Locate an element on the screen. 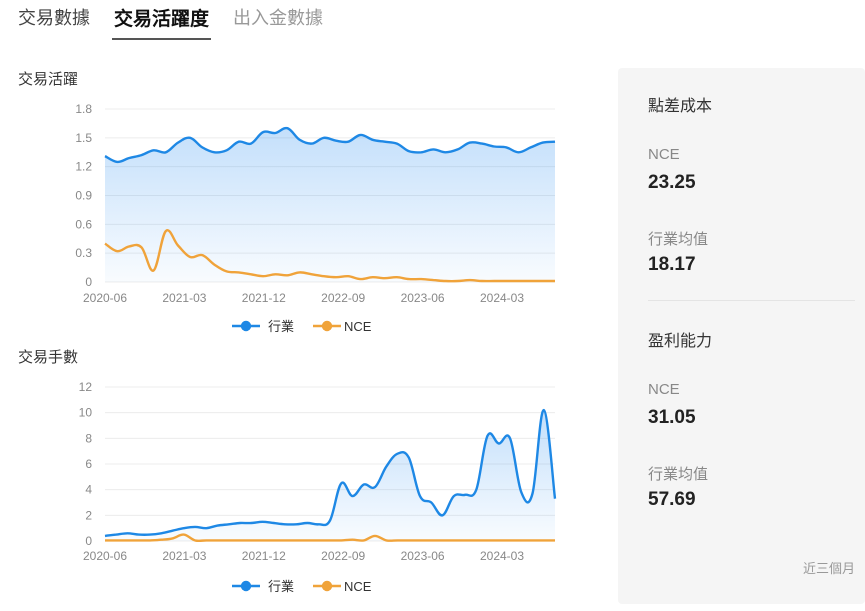  y-tick-label: 1.5 is located at coordinates (83, 138).